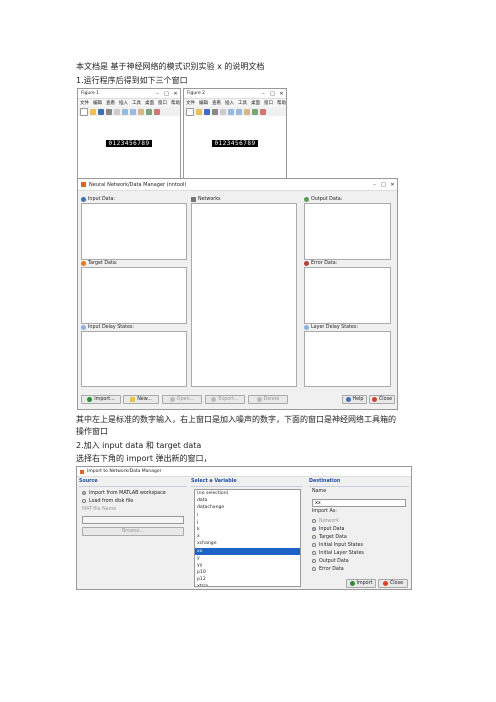  What do you see at coordinates (360, 545) in the screenshot?
I see `dest-initial-input-radio: Initial Input States` at bounding box center [360, 545].